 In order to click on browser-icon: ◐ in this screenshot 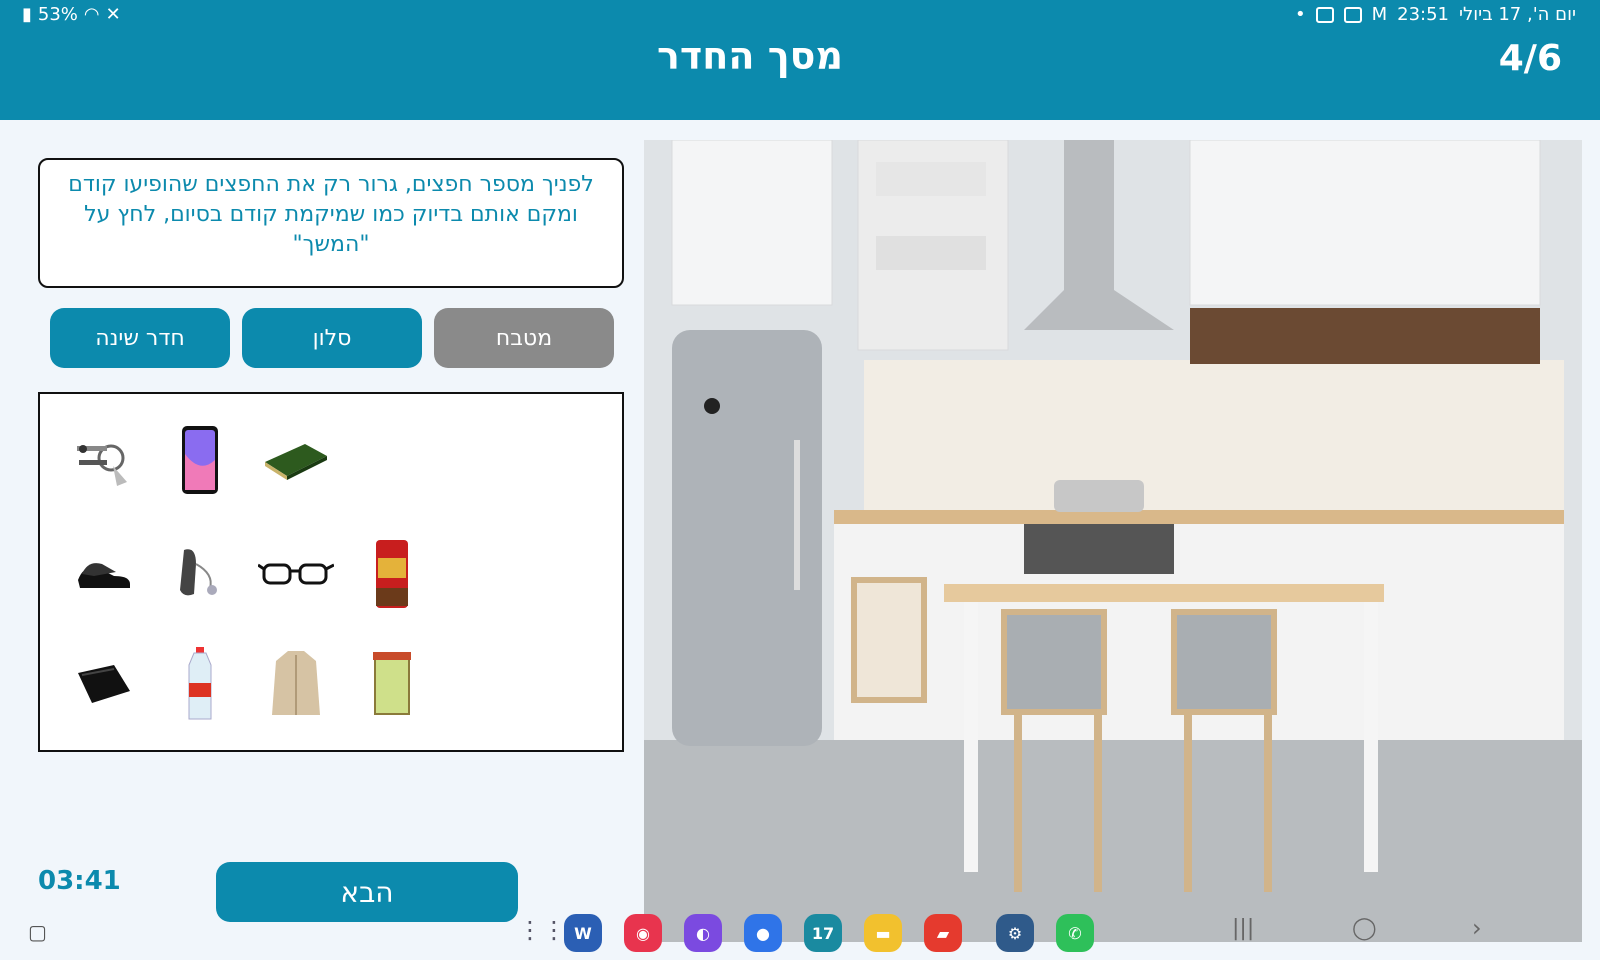, I will do `click(703, 933)`.